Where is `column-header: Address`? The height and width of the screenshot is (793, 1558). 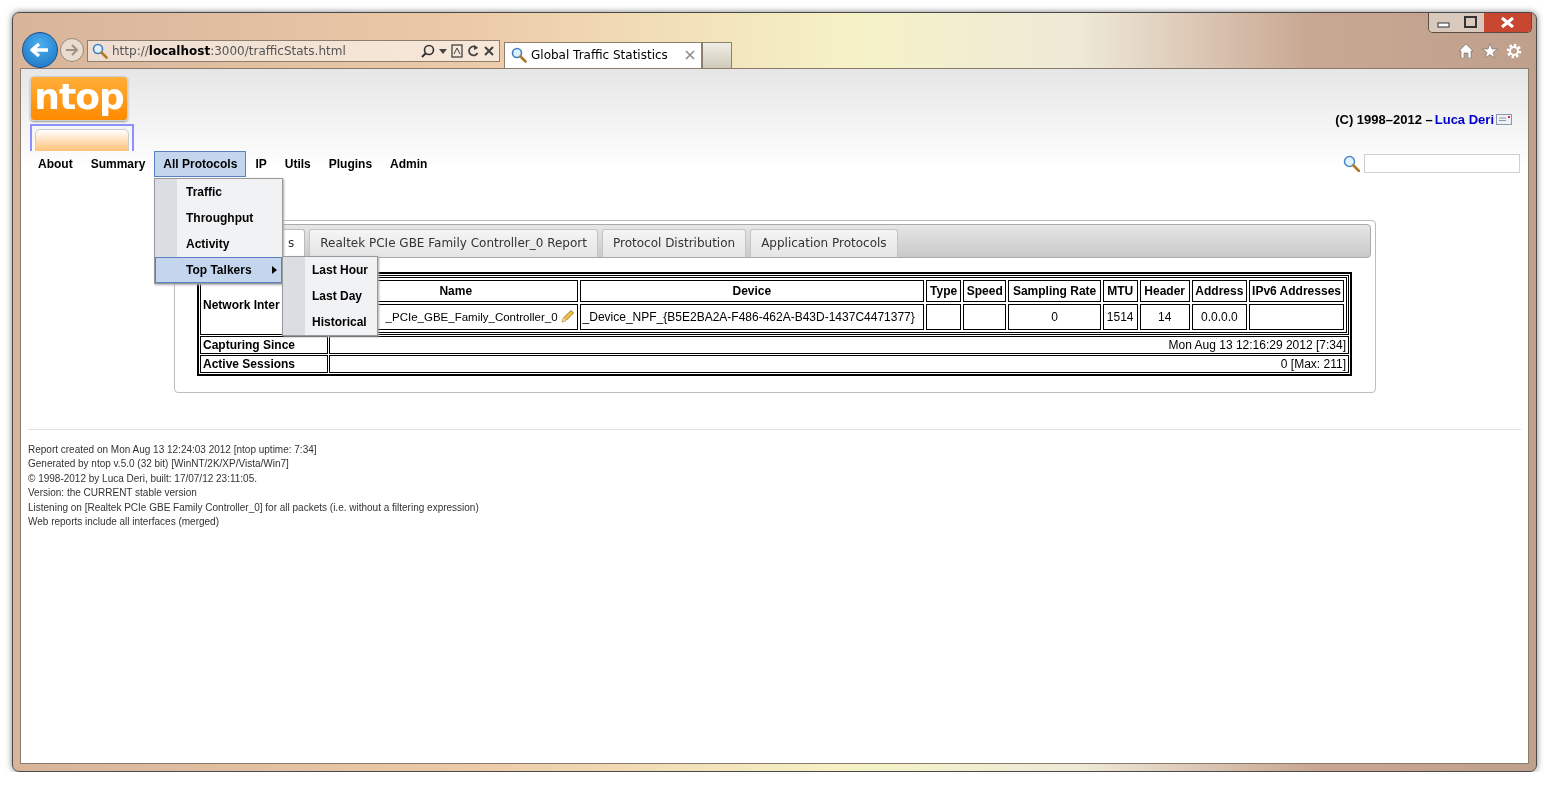 column-header: Address is located at coordinates (1219, 290).